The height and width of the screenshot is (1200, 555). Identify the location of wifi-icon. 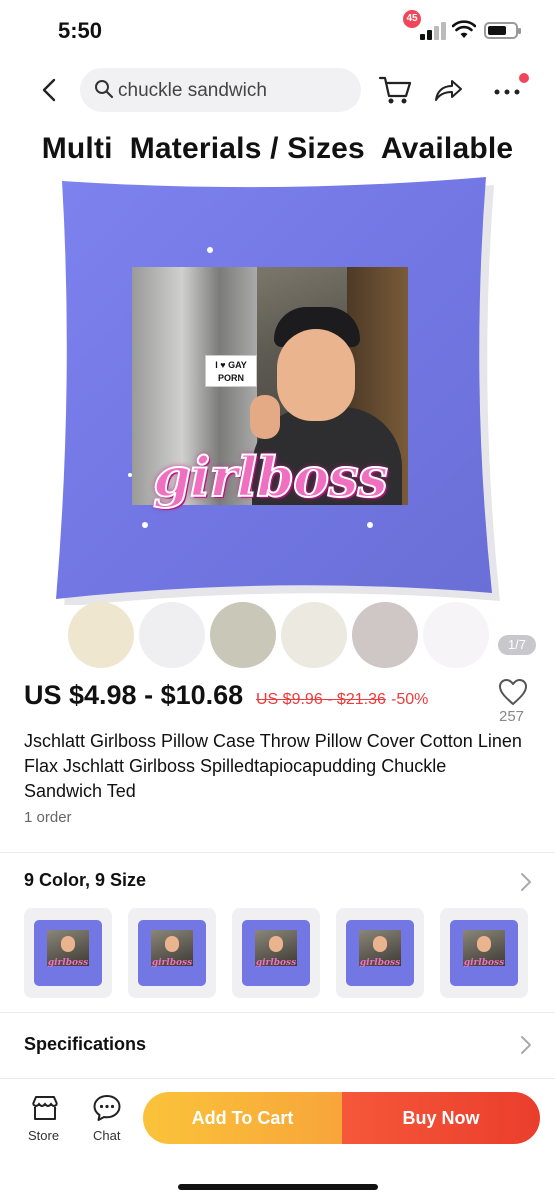
(464, 29).